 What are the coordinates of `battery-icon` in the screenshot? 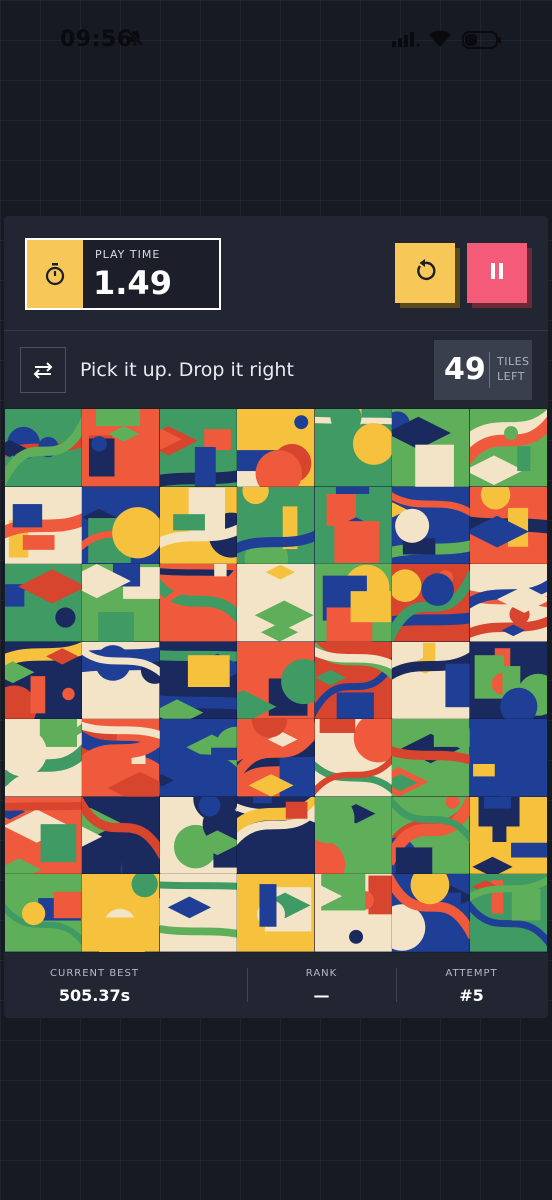 It's located at (482, 42).